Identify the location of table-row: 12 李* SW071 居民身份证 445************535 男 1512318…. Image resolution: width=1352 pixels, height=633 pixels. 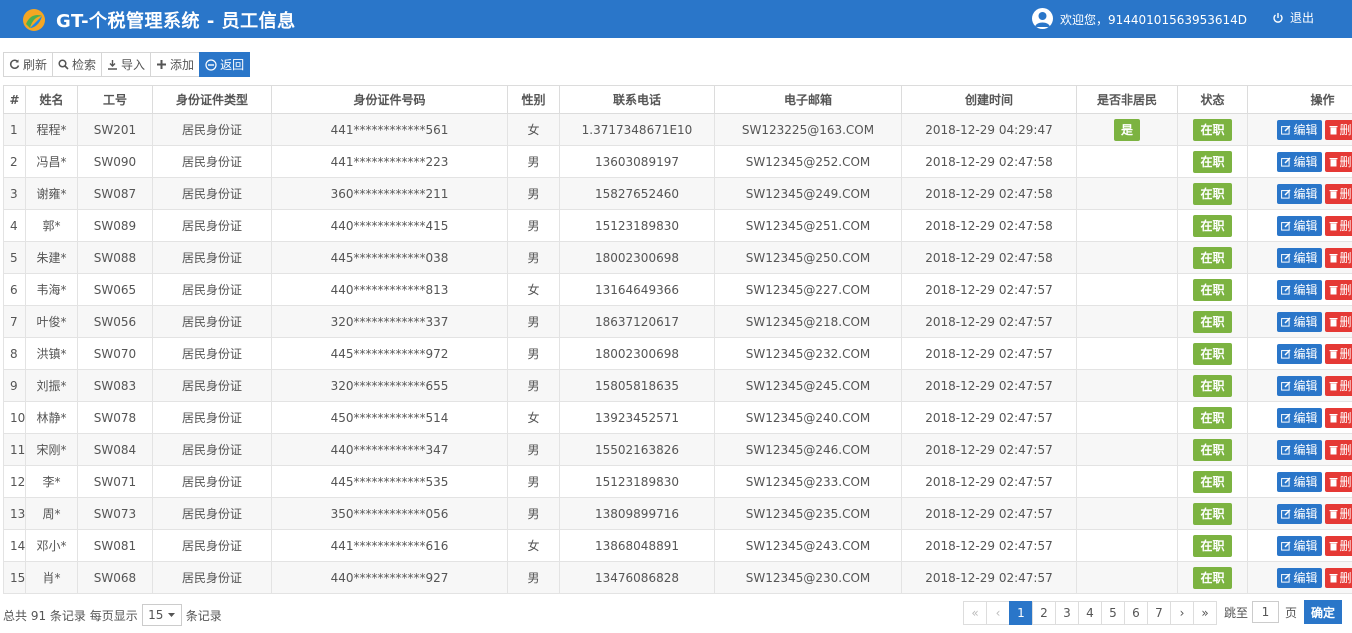
(677, 481).